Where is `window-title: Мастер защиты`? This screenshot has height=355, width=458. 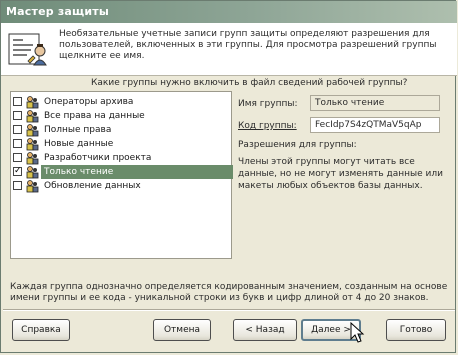 window-title: Мастер защиты is located at coordinates (58, 11).